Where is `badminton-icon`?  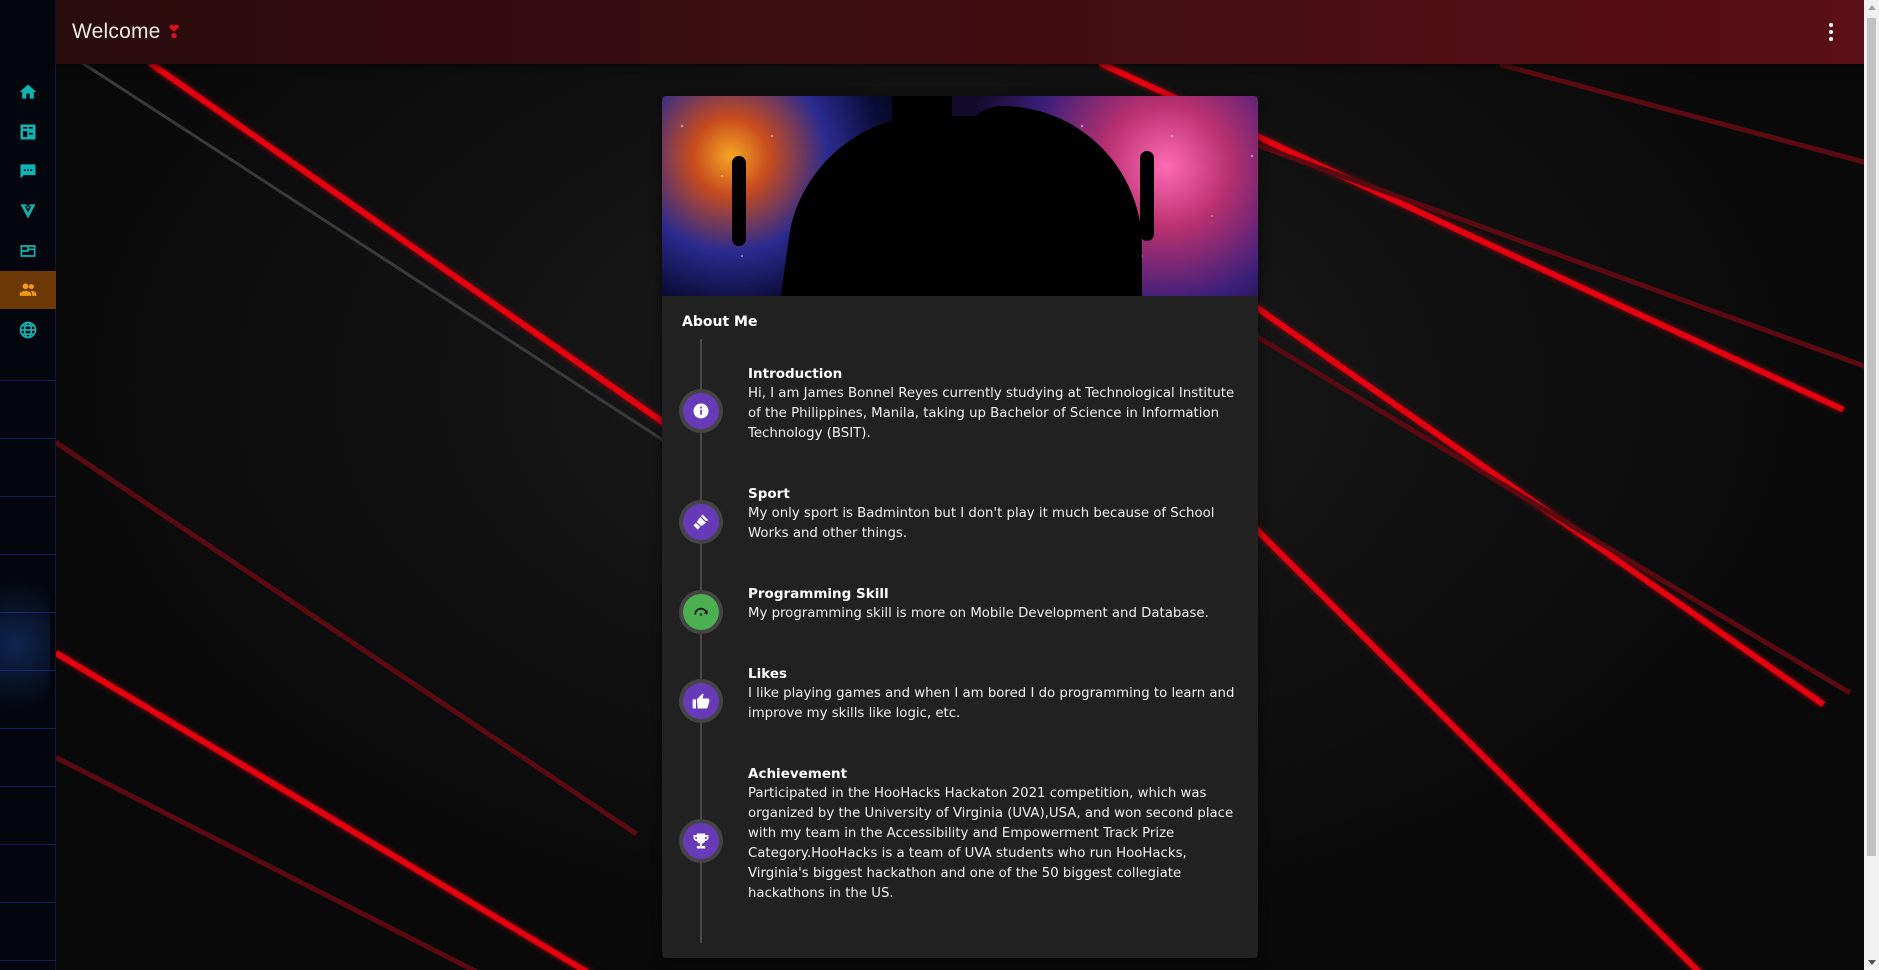 badminton-icon is located at coordinates (701, 522).